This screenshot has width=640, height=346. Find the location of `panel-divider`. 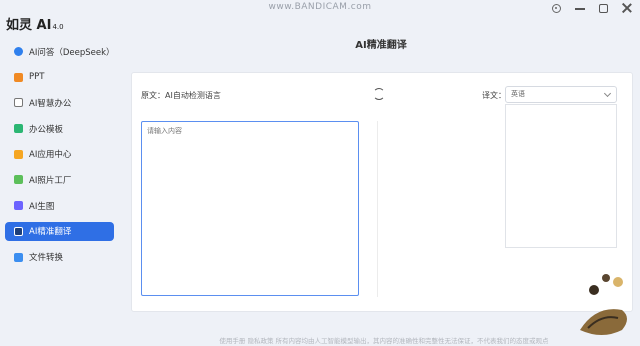

panel-divider is located at coordinates (377, 209).